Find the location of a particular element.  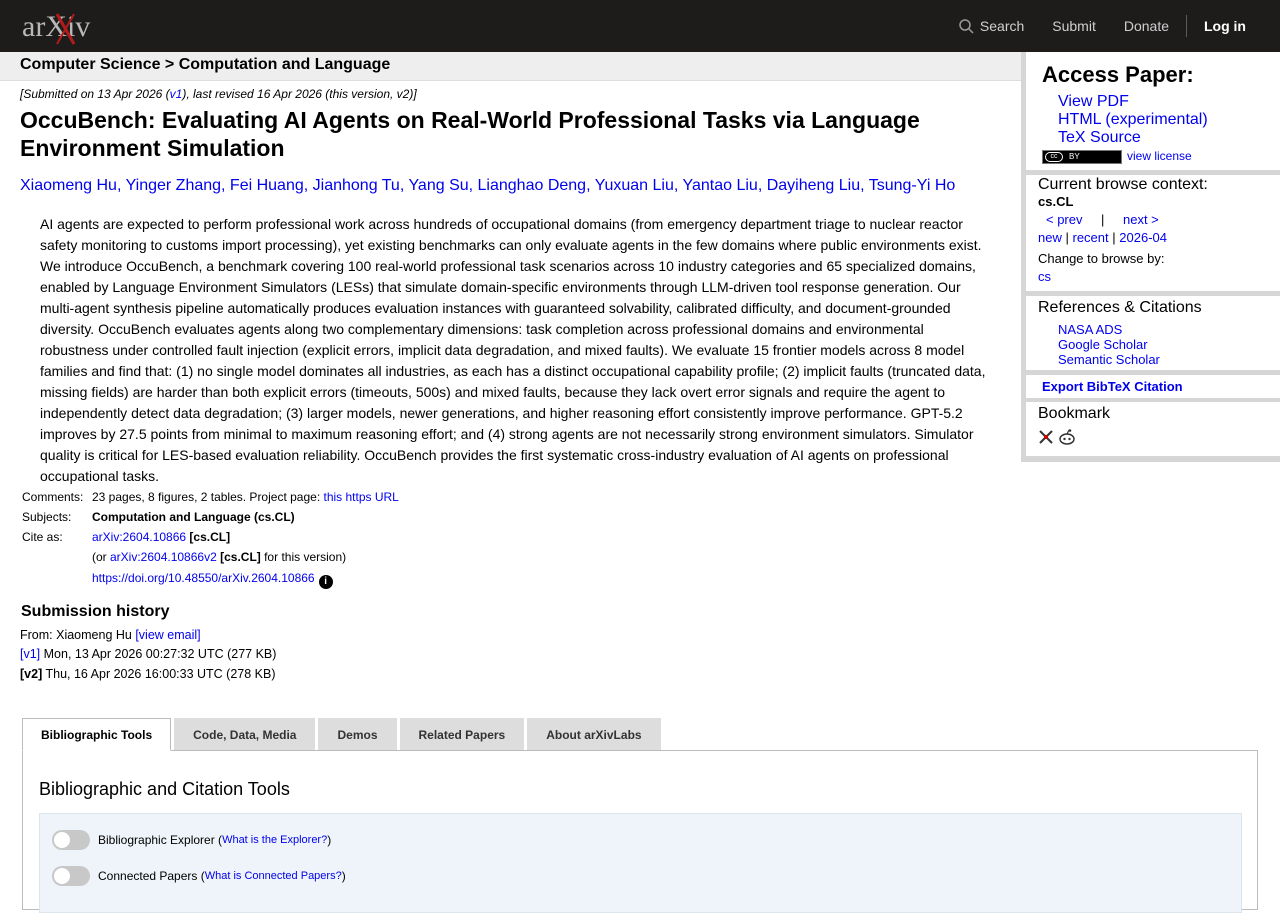

history-from: From: Xiaomeng Hu [view email] is located at coordinates (110, 635).